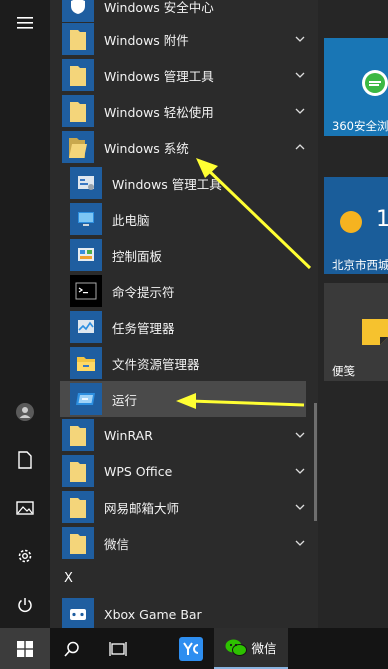 The height and width of the screenshot is (669, 388). Describe the element at coordinates (183, 399) in the screenshot. I see `list-item-run: 运行` at that location.